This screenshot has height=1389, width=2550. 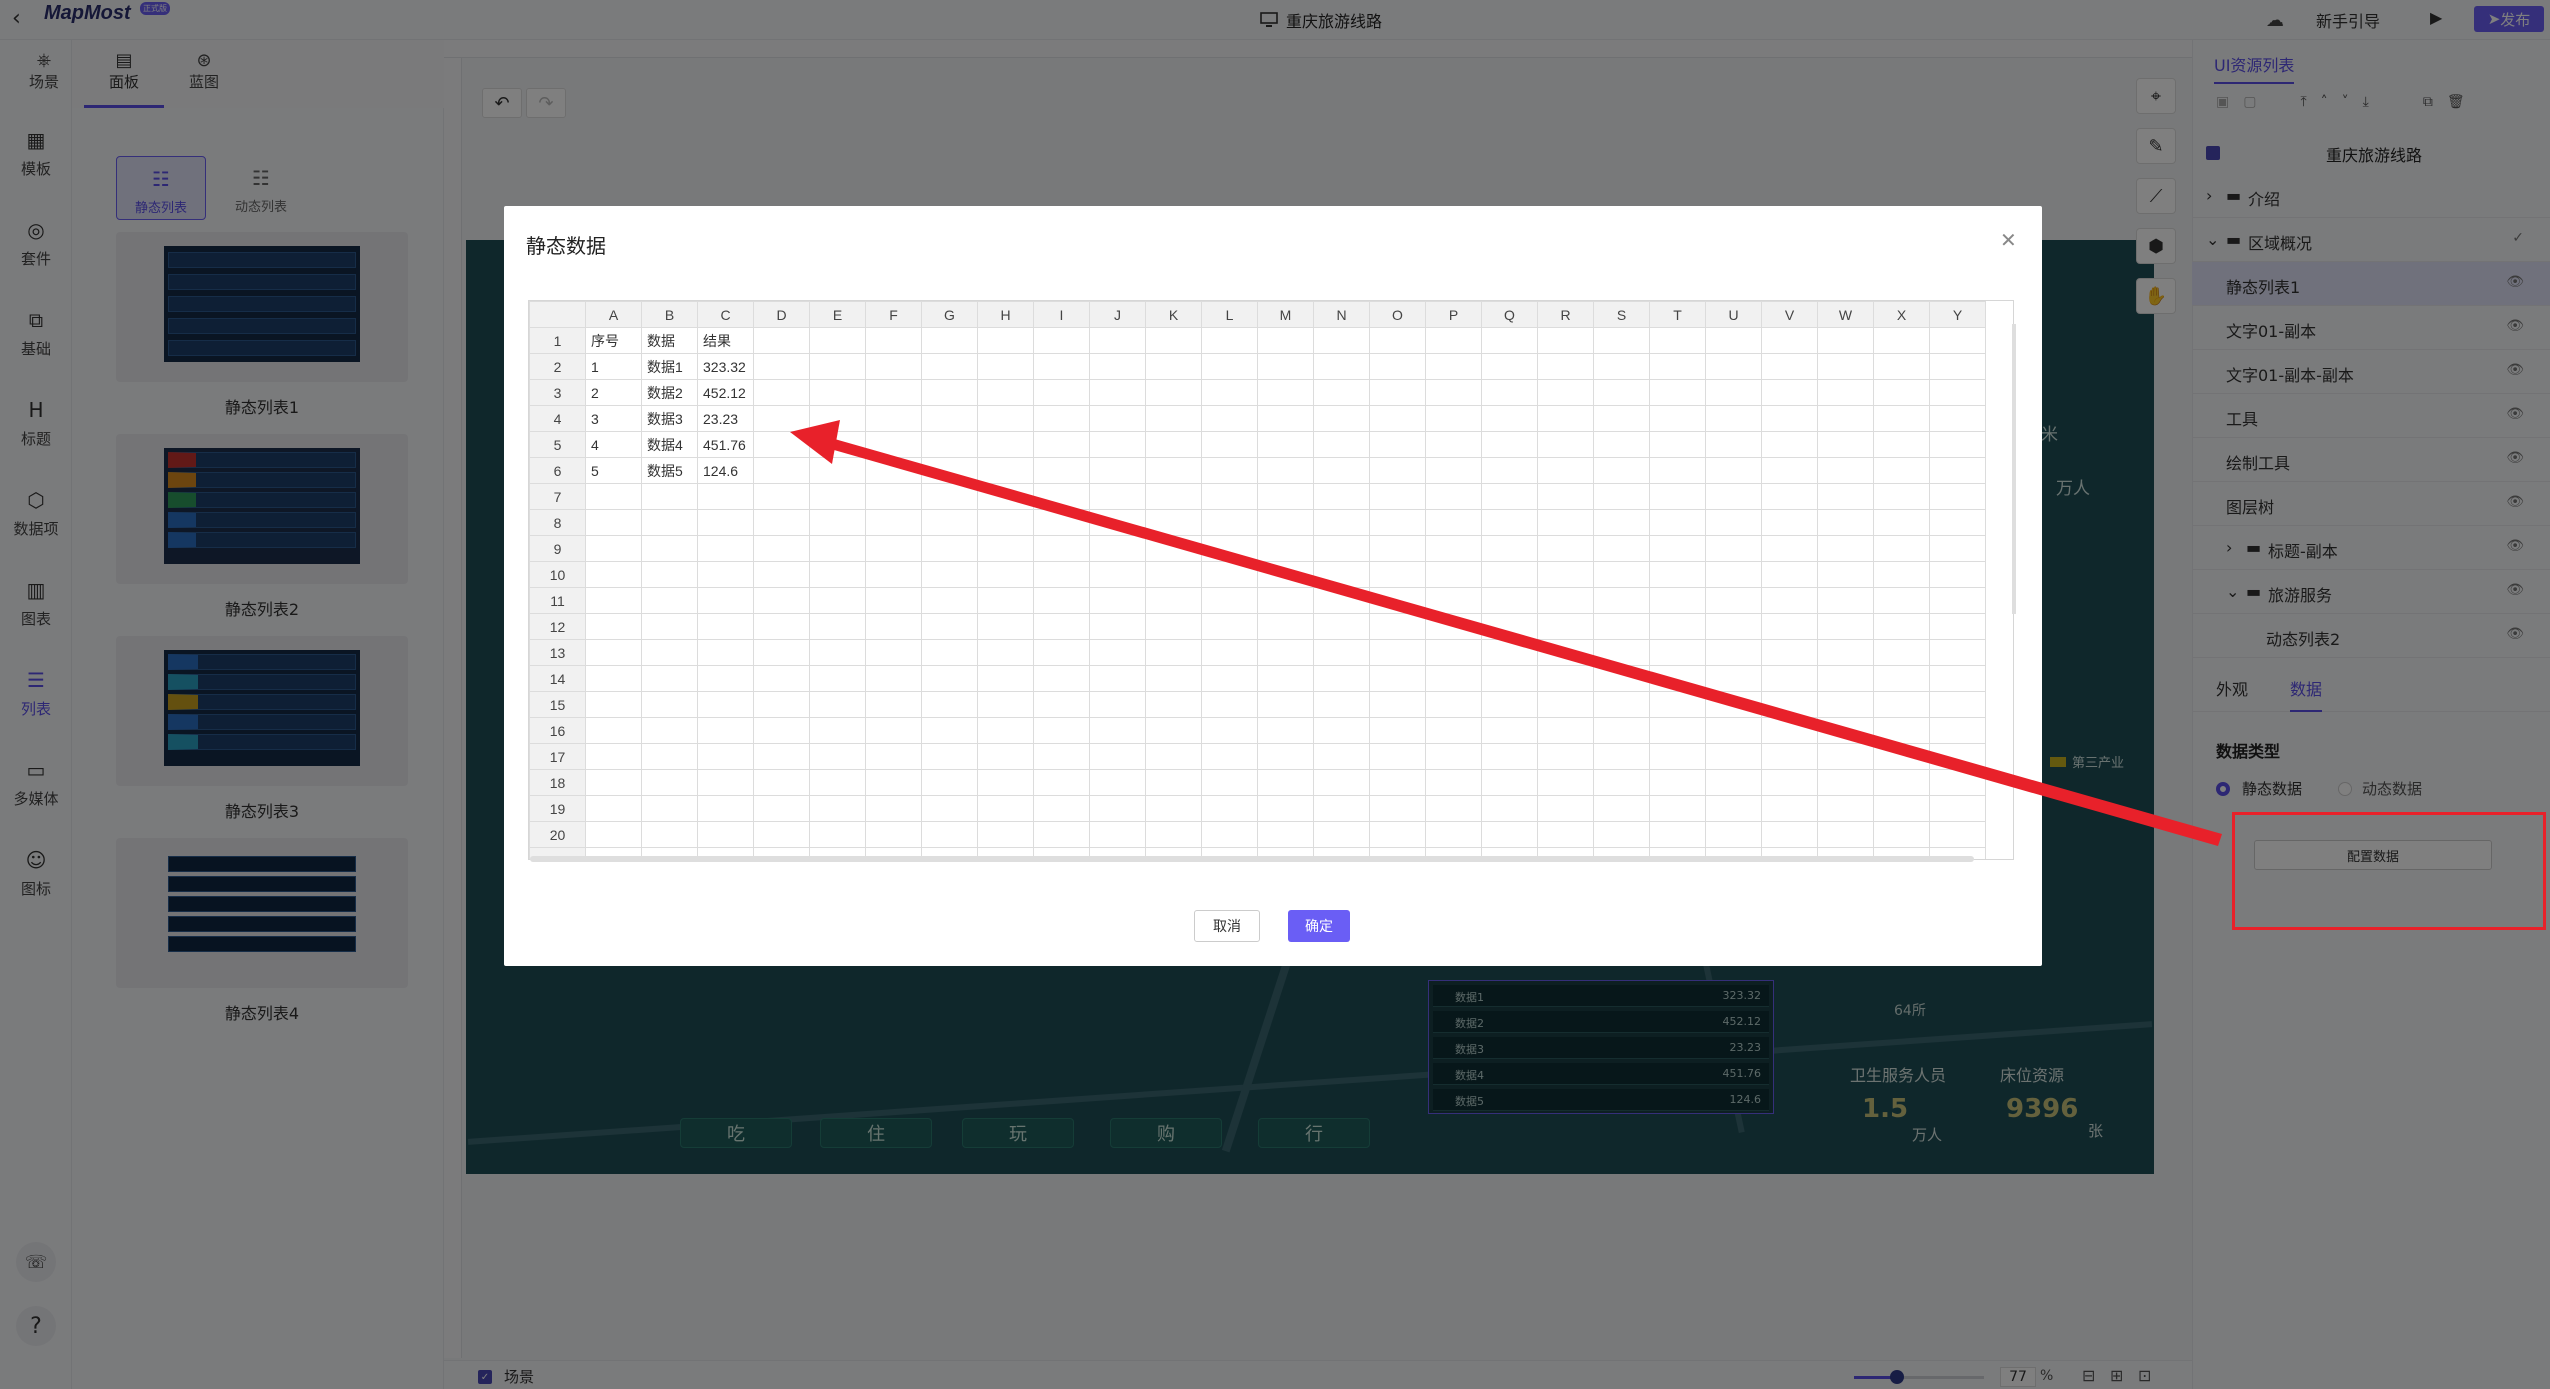 I want to click on row-header: 16, so click(x=557, y=730).